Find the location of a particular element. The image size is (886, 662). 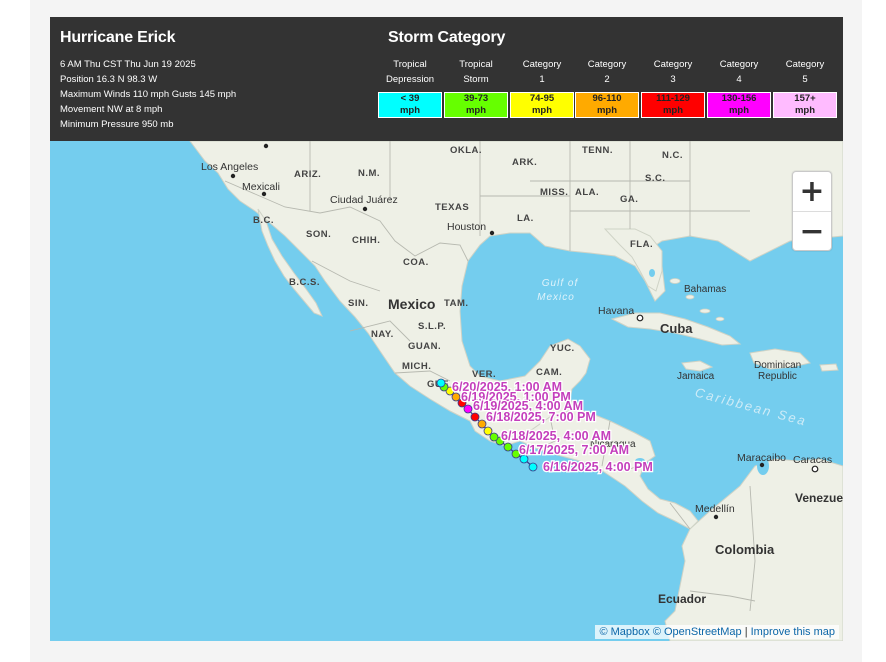

category-tropical-depression: Tropical Depression < 39 mph is located at coordinates (410, 87).